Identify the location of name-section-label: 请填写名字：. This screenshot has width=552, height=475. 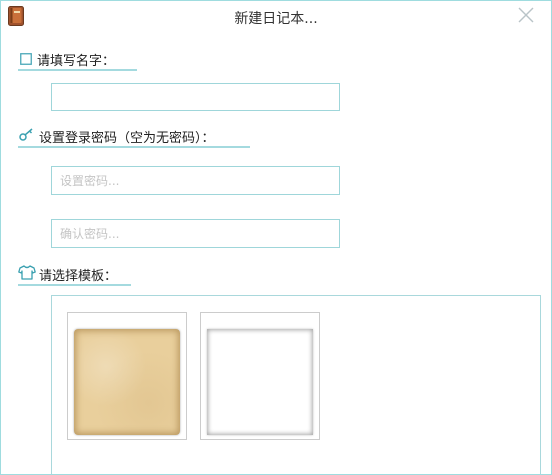
(76, 61).